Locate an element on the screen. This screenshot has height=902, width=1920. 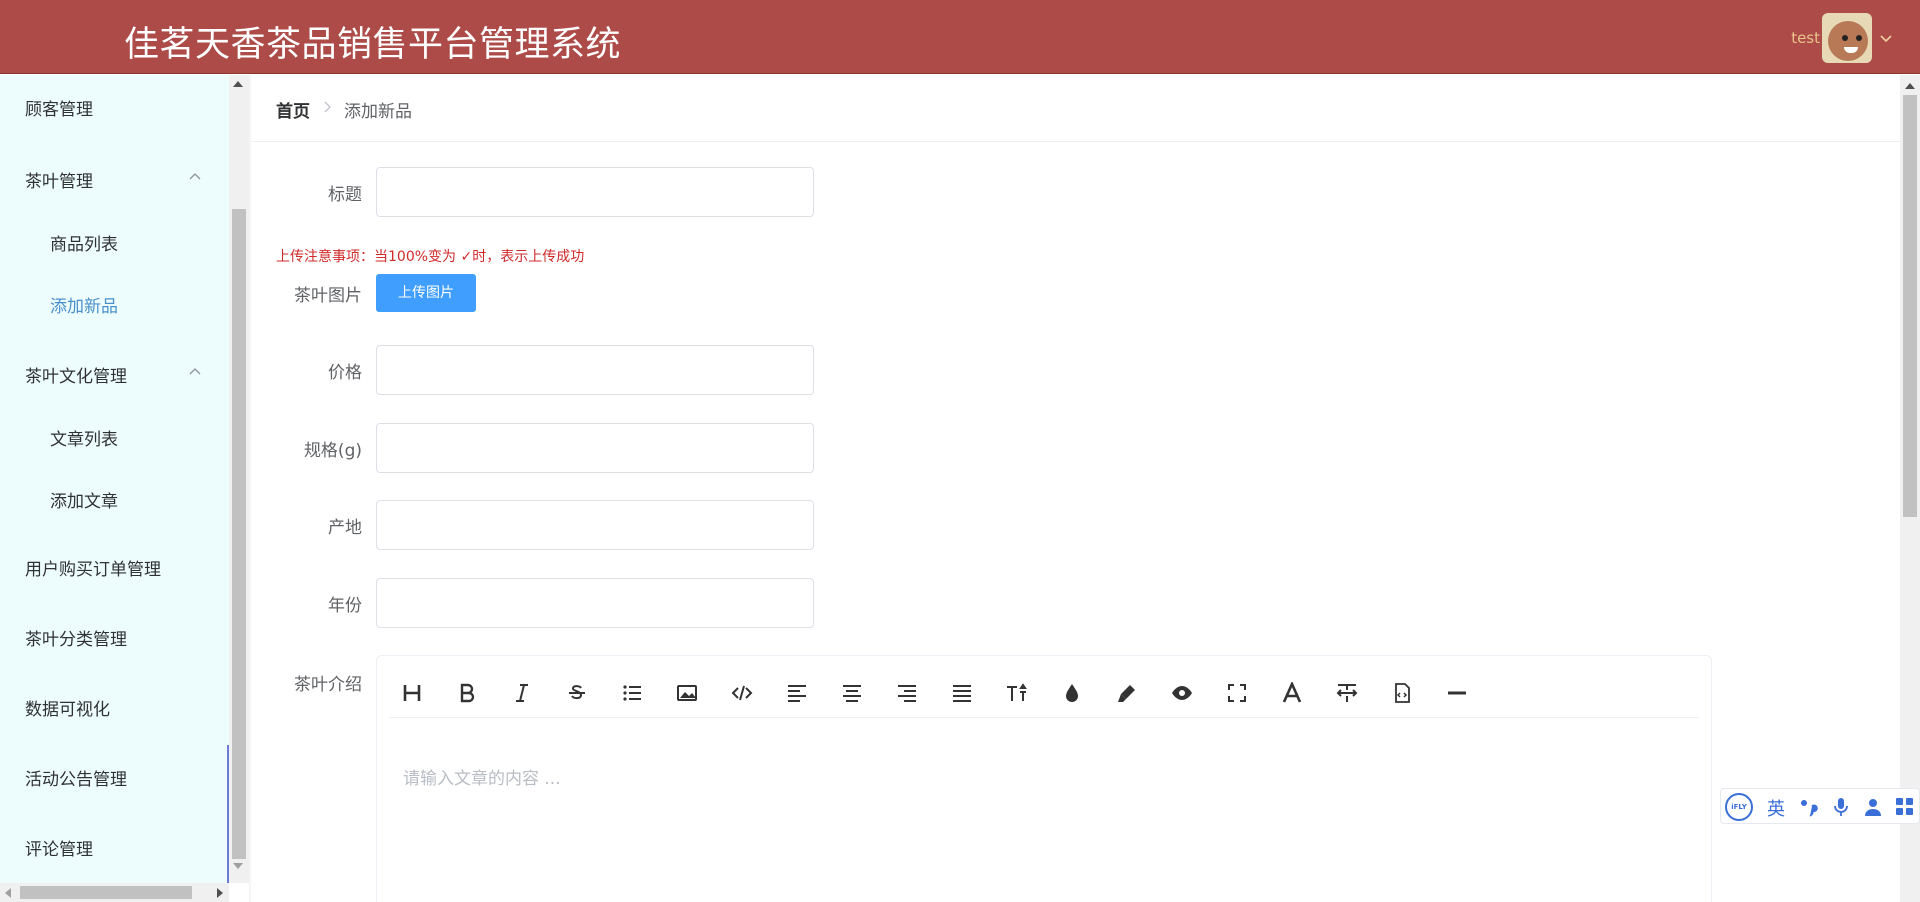
sidebar-item-label: 添加新品 is located at coordinates (84, 307).